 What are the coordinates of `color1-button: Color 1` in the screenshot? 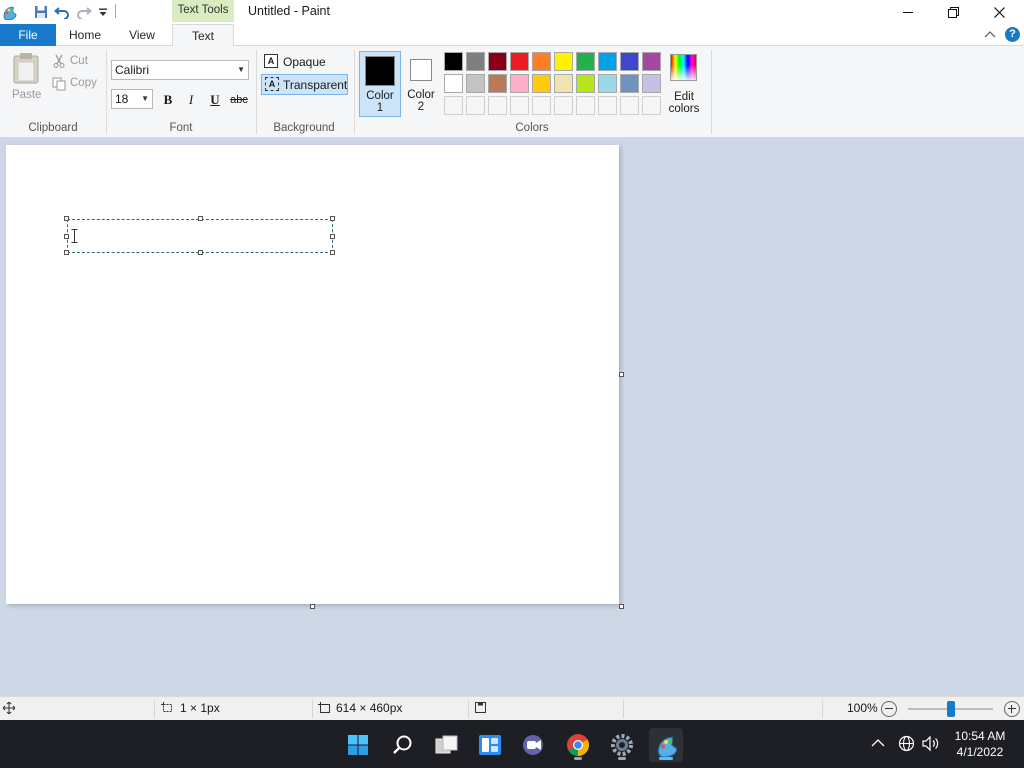 It's located at (380, 84).